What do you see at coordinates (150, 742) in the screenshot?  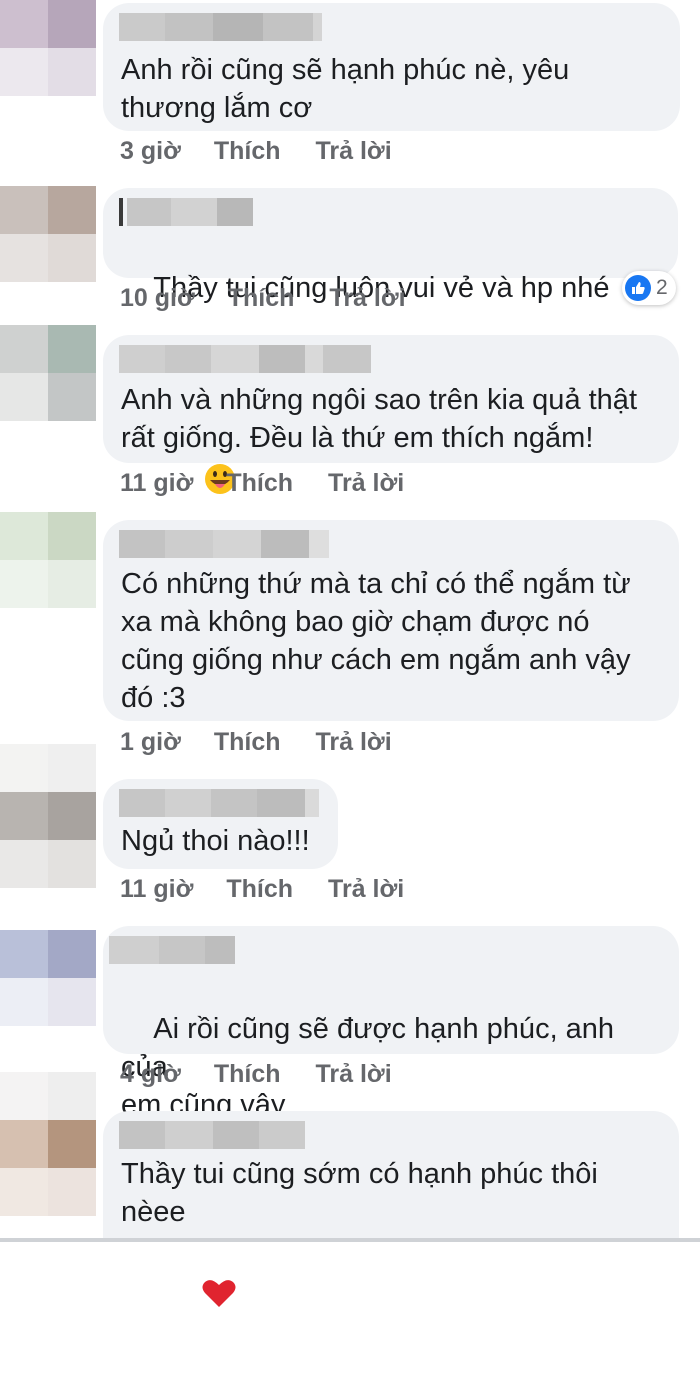 I see `comment-time: 1 giờ` at bounding box center [150, 742].